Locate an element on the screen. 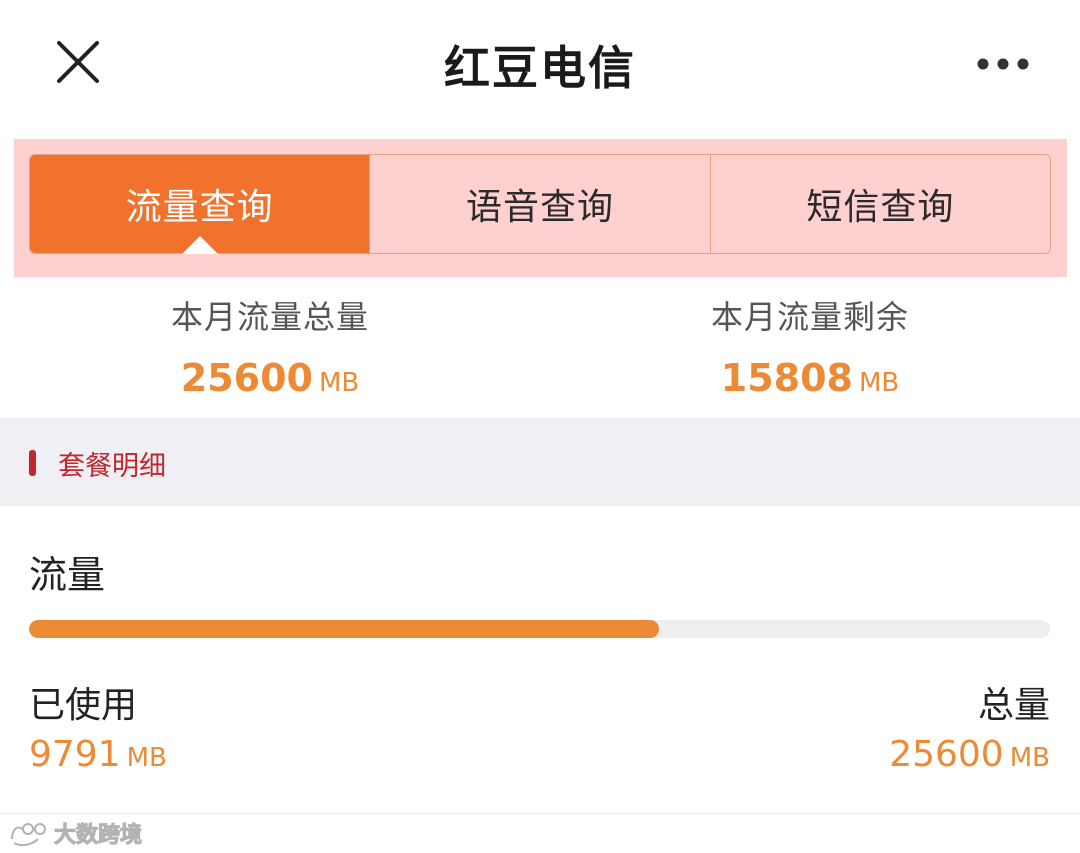 The height and width of the screenshot is (853, 1080). monthly-remaining: 本月流量剩余 15808 MB is located at coordinates (810, 346).